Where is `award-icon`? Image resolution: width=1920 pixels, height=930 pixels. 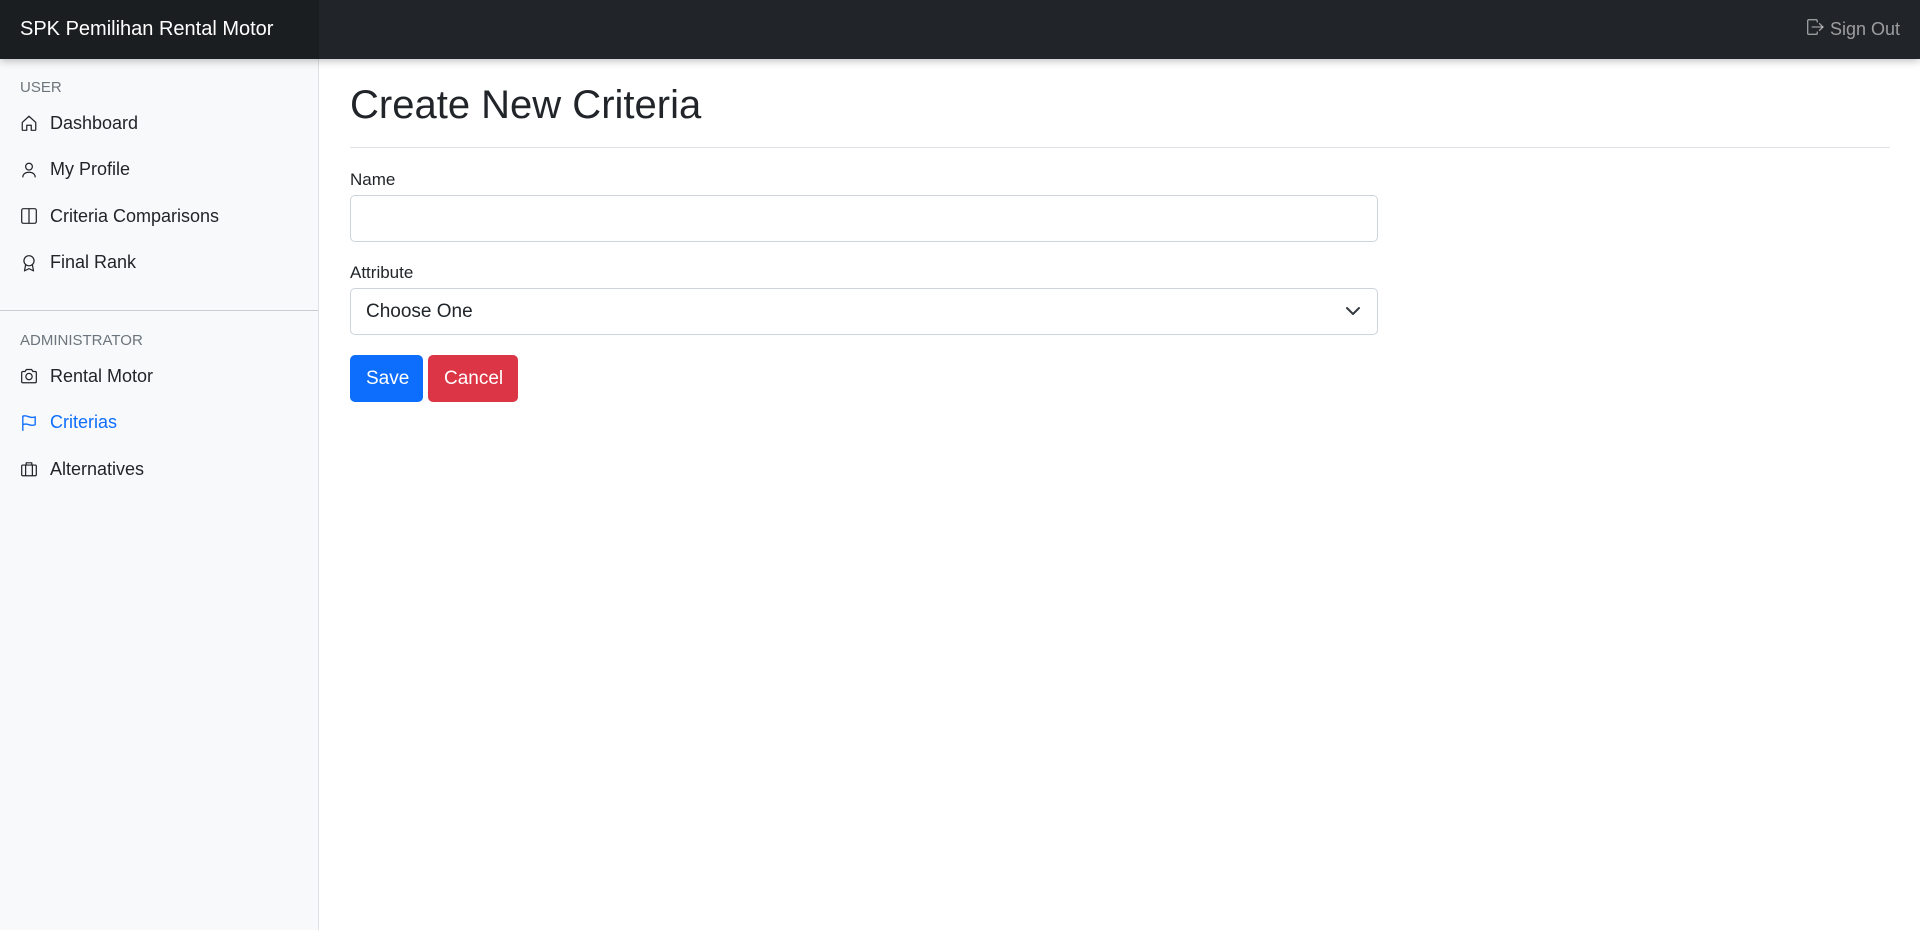
award-icon is located at coordinates (29, 263).